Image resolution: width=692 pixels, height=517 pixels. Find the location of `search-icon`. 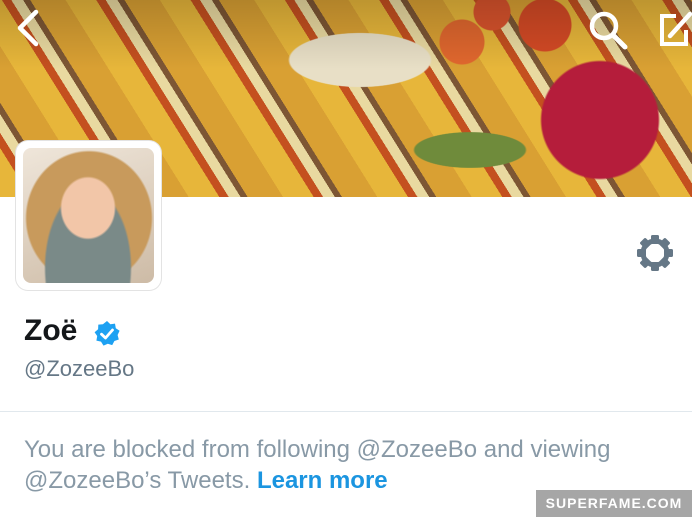

search-icon is located at coordinates (608, 30).